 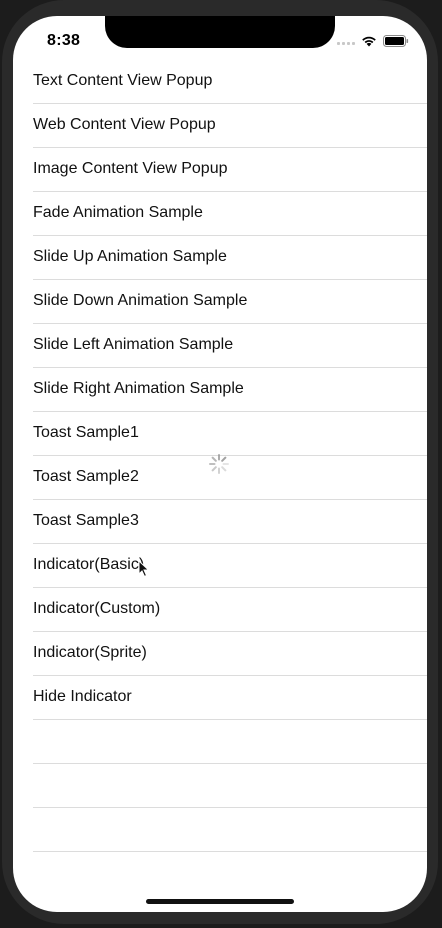 I want to click on list-item: Hide Indicator, so click(x=230, y=698).